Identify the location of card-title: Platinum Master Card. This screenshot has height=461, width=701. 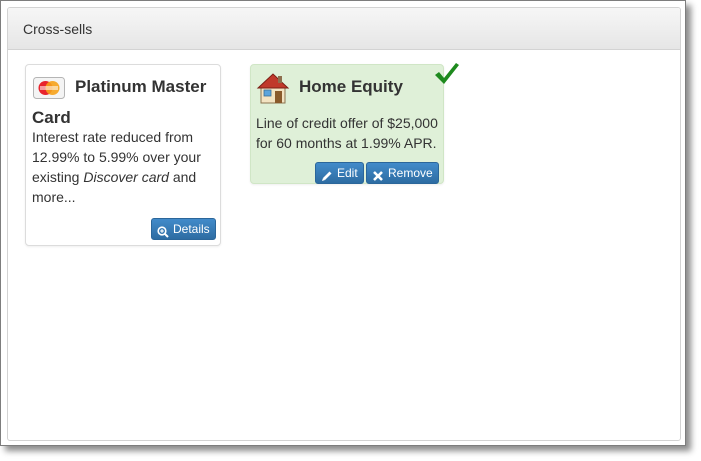
(125, 102).